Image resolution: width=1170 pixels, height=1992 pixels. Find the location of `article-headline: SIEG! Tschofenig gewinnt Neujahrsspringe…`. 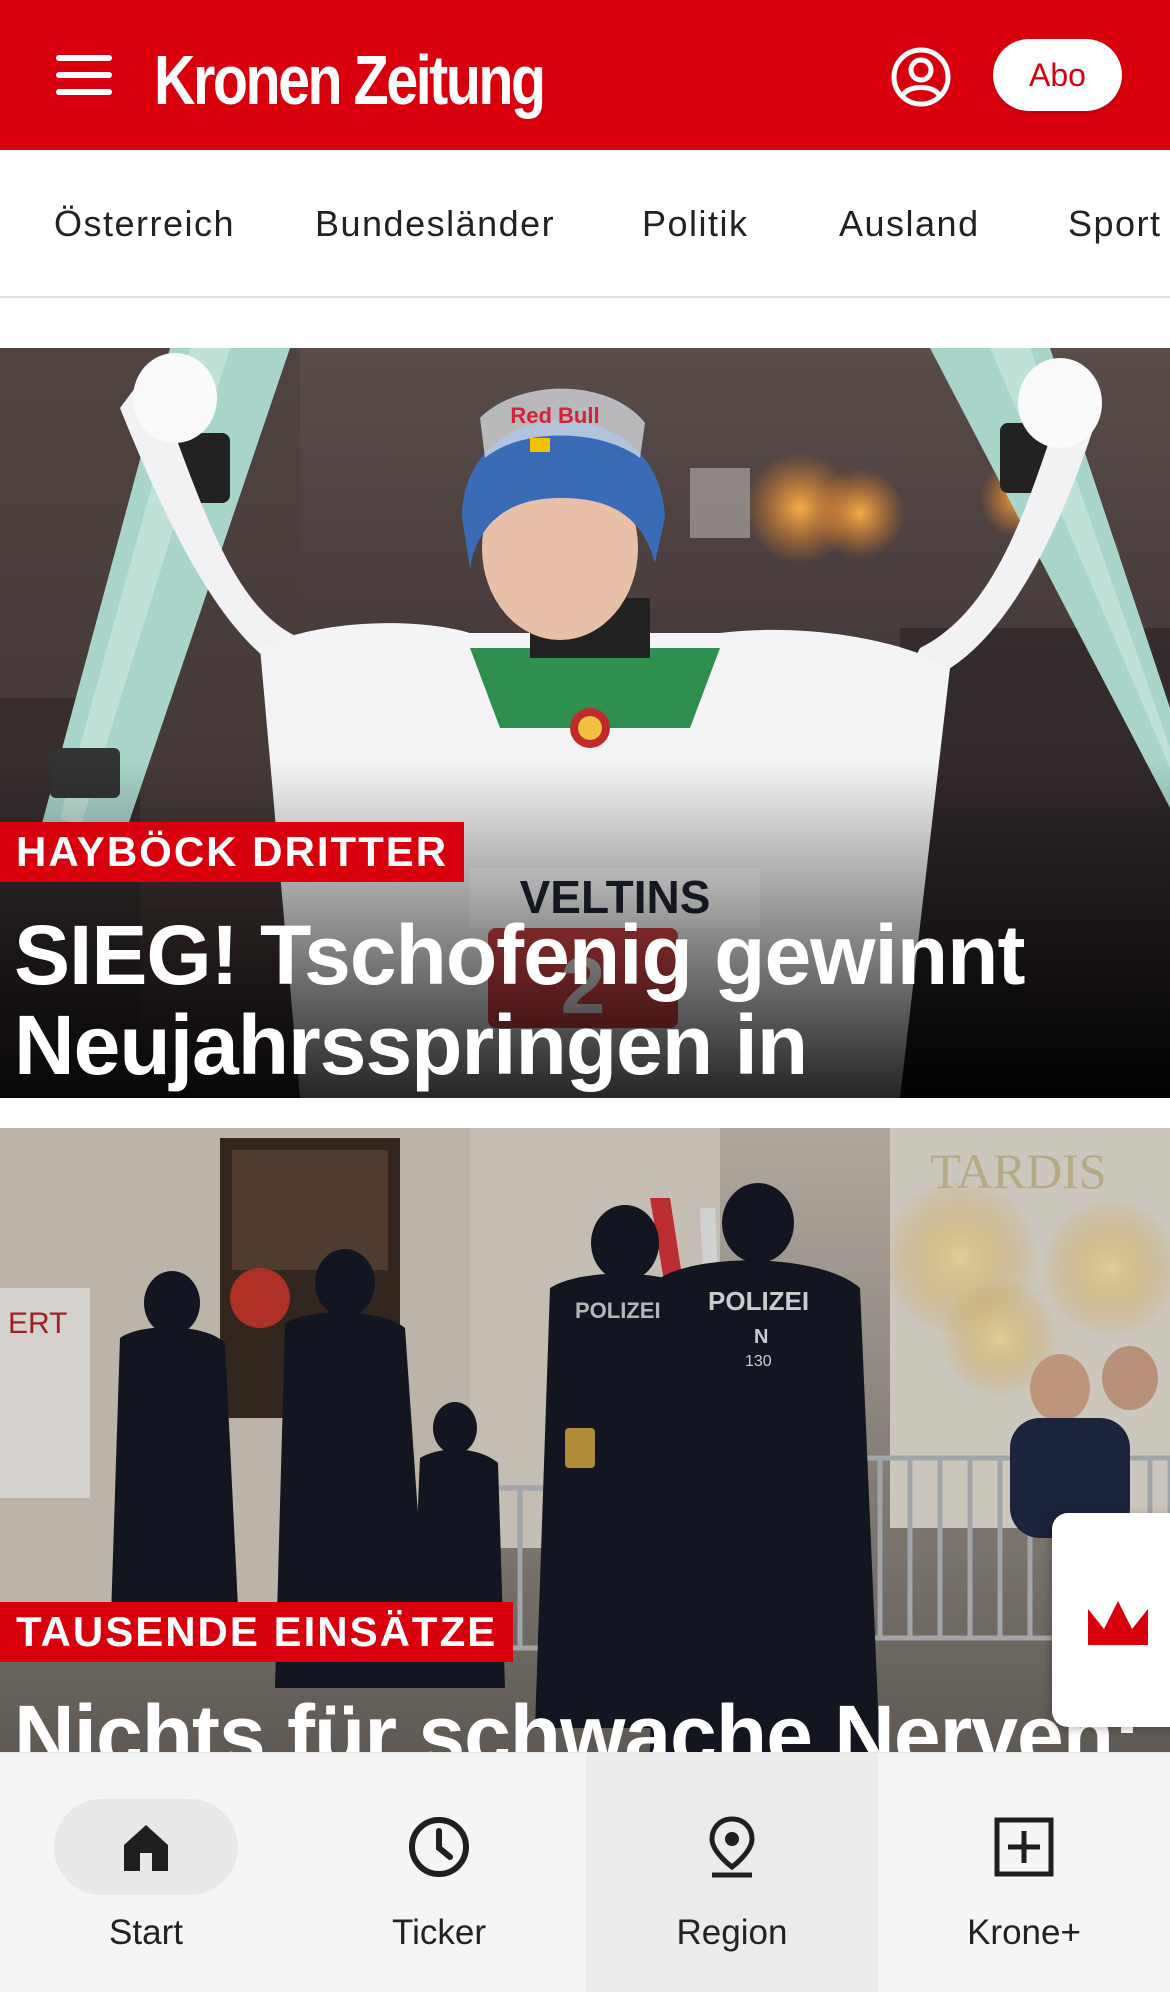

article-headline: SIEG! Tschofenig gewinnt Neujahrsspringe… is located at coordinates (519, 1003).